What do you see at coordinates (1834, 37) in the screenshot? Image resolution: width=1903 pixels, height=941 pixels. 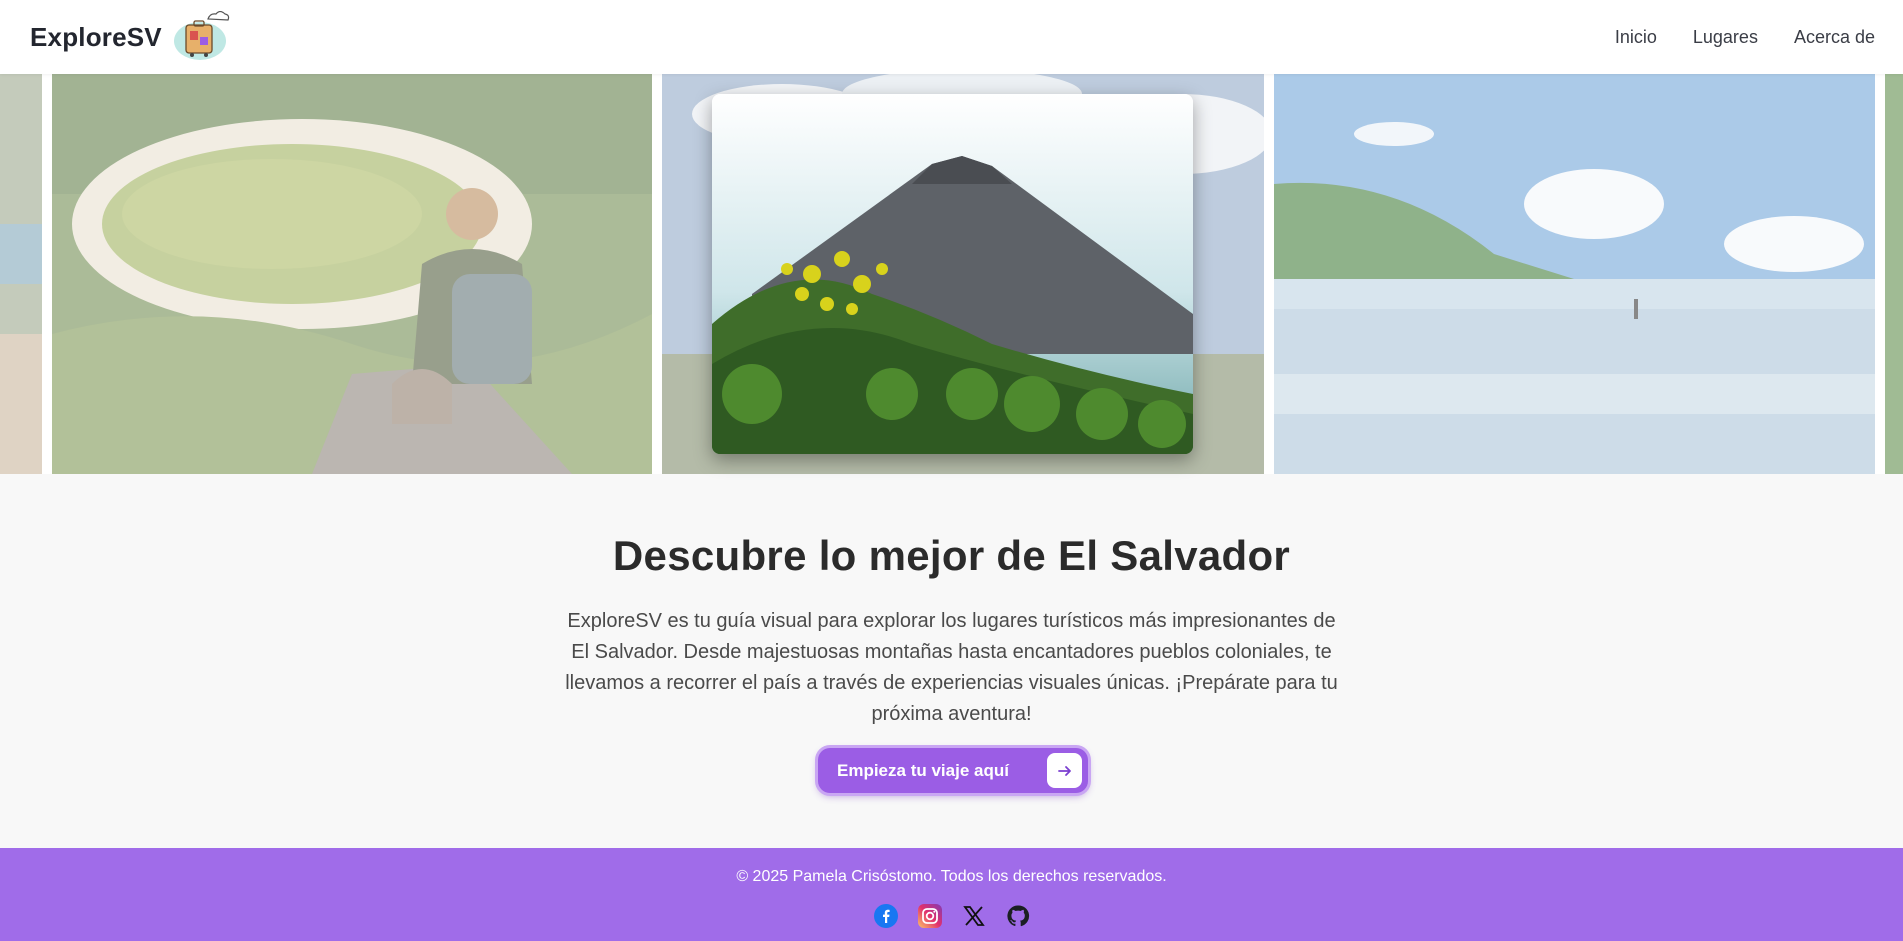 I see `nav-acerca-de: Acerca de` at bounding box center [1834, 37].